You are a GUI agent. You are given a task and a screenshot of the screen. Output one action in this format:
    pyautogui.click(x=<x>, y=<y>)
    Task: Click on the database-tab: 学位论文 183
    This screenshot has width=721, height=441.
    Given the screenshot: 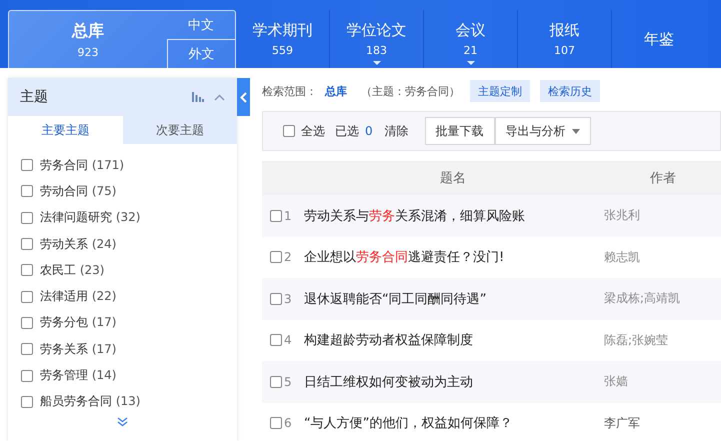 What is the action you would take?
    pyautogui.click(x=377, y=39)
    